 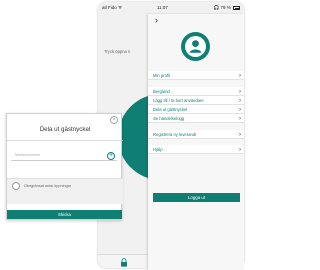 I want to click on menu-item-label: Min profil, so click(x=161, y=75).